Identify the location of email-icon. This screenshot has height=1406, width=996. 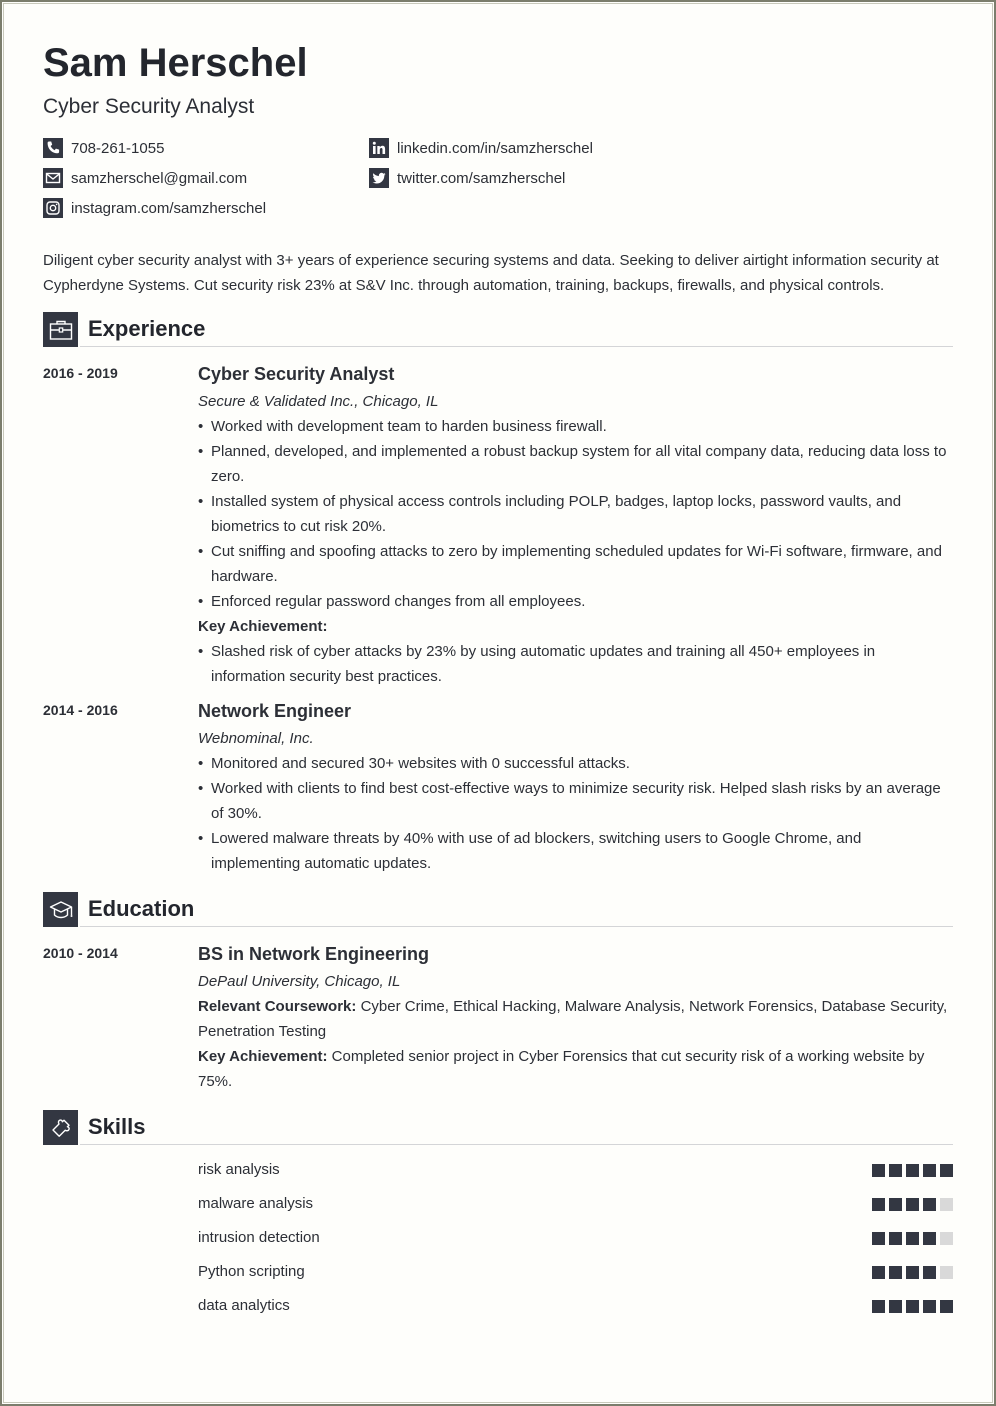
(53, 178).